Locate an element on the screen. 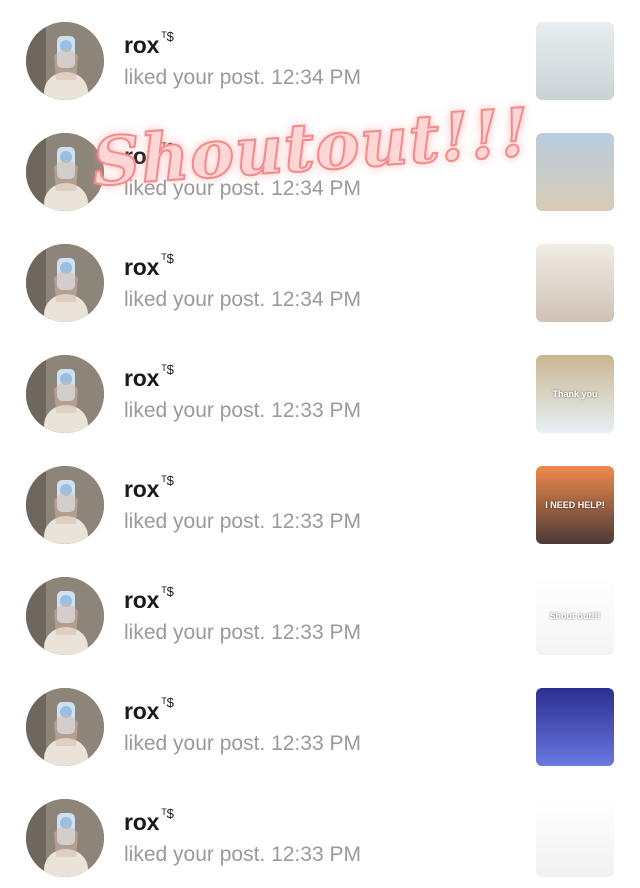 Image resolution: width=640 pixels, height=888 pixels. skincare-bottles-thumbnail is located at coordinates (575, 61).